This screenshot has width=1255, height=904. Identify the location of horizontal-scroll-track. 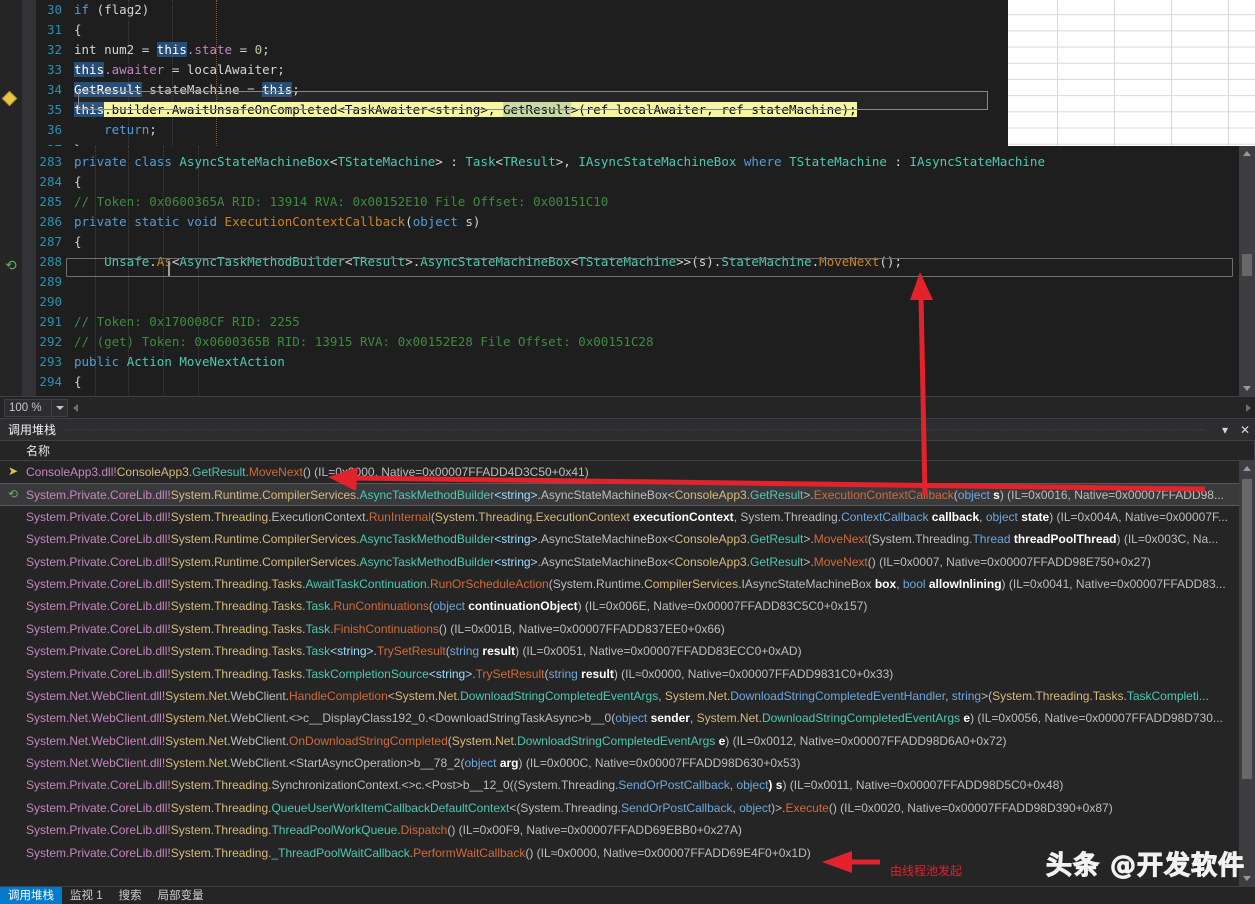
(661, 407).